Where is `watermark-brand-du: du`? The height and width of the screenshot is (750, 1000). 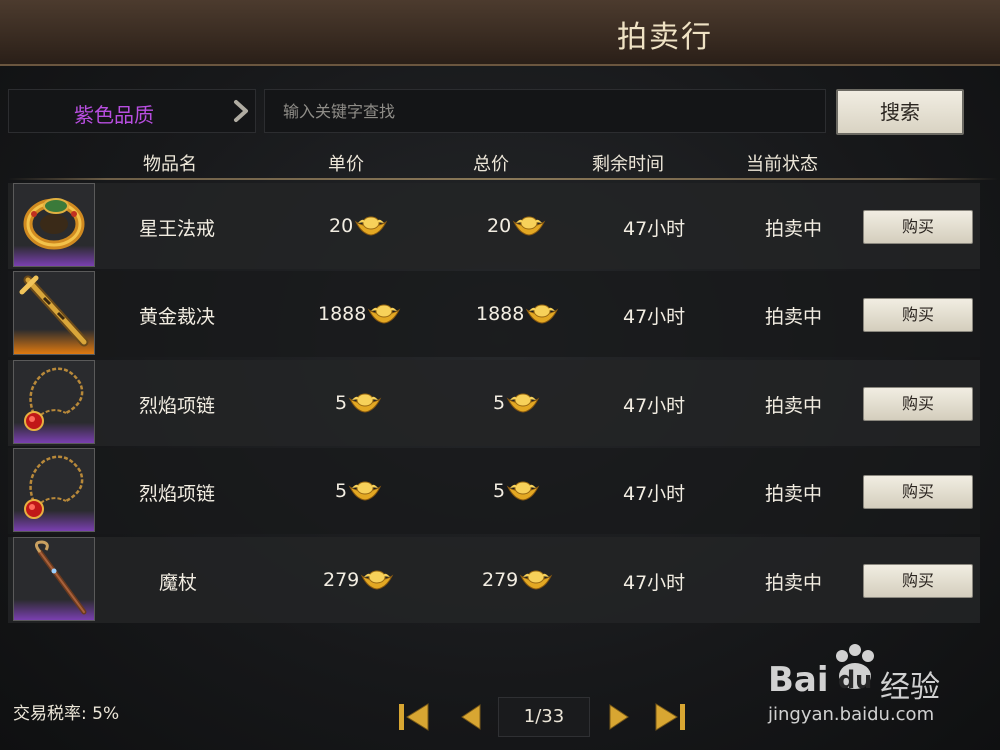 watermark-brand-du: du is located at coordinates (855, 680).